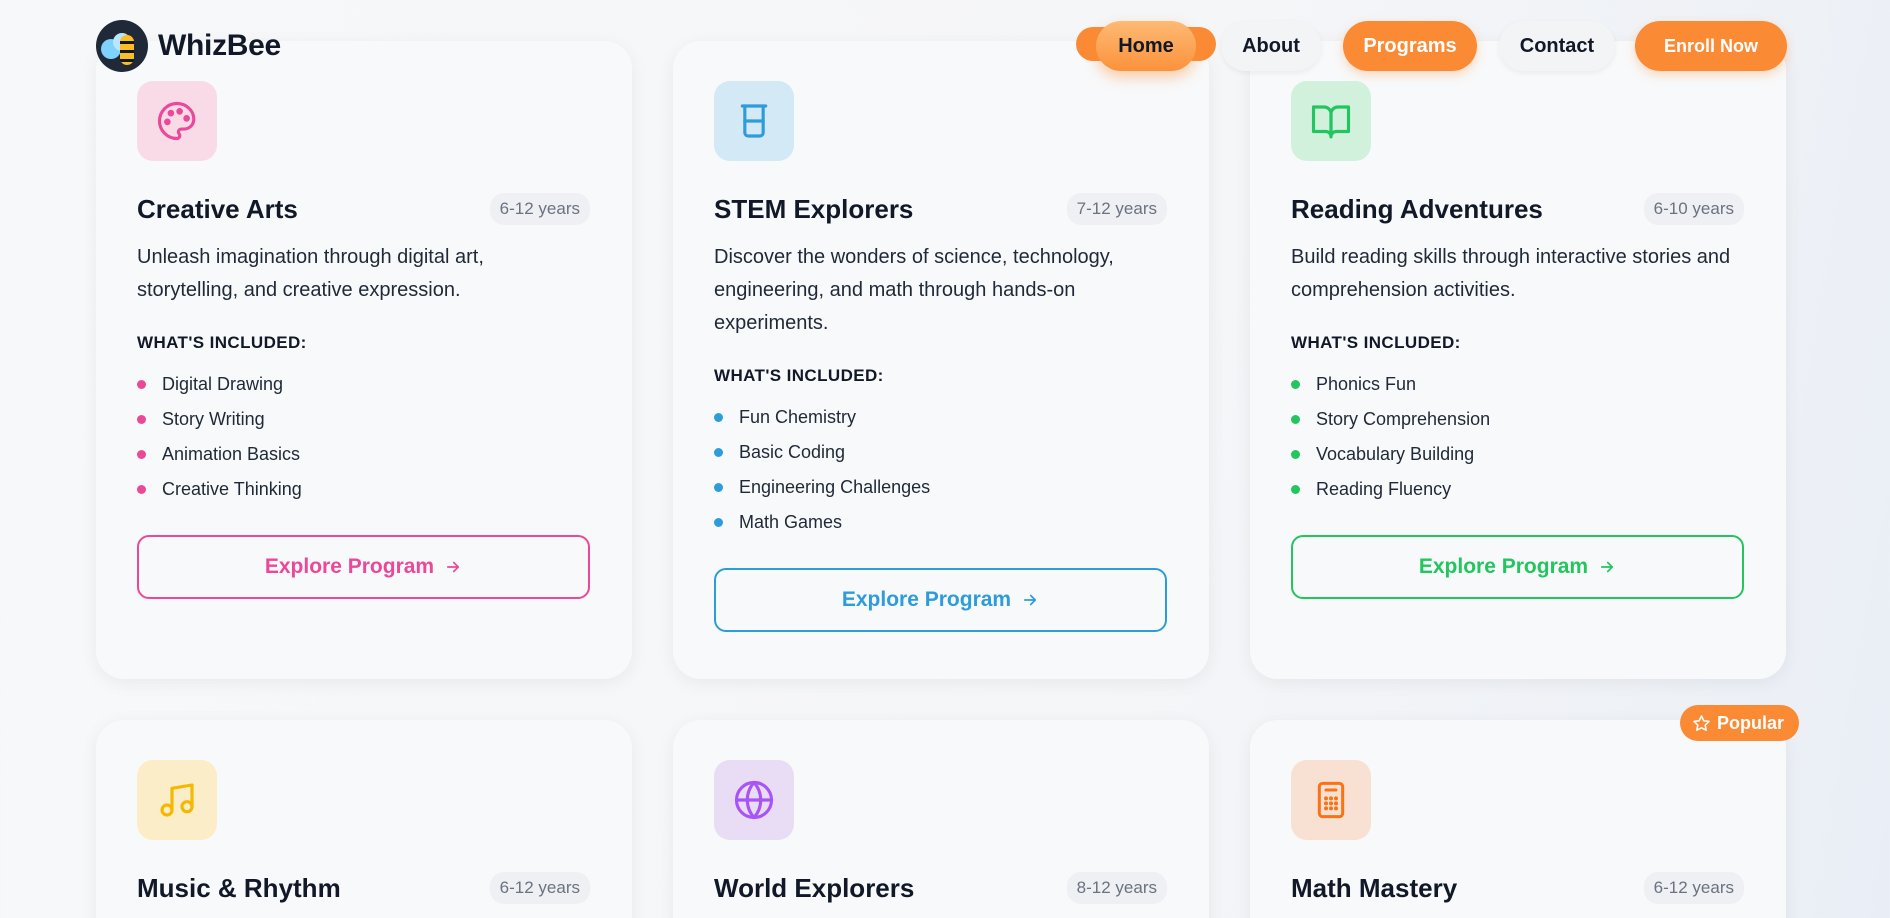 The width and height of the screenshot is (1890, 918). What do you see at coordinates (1693, 209) in the screenshot?
I see `age-badge: 6-10 years` at bounding box center [1693, 209].